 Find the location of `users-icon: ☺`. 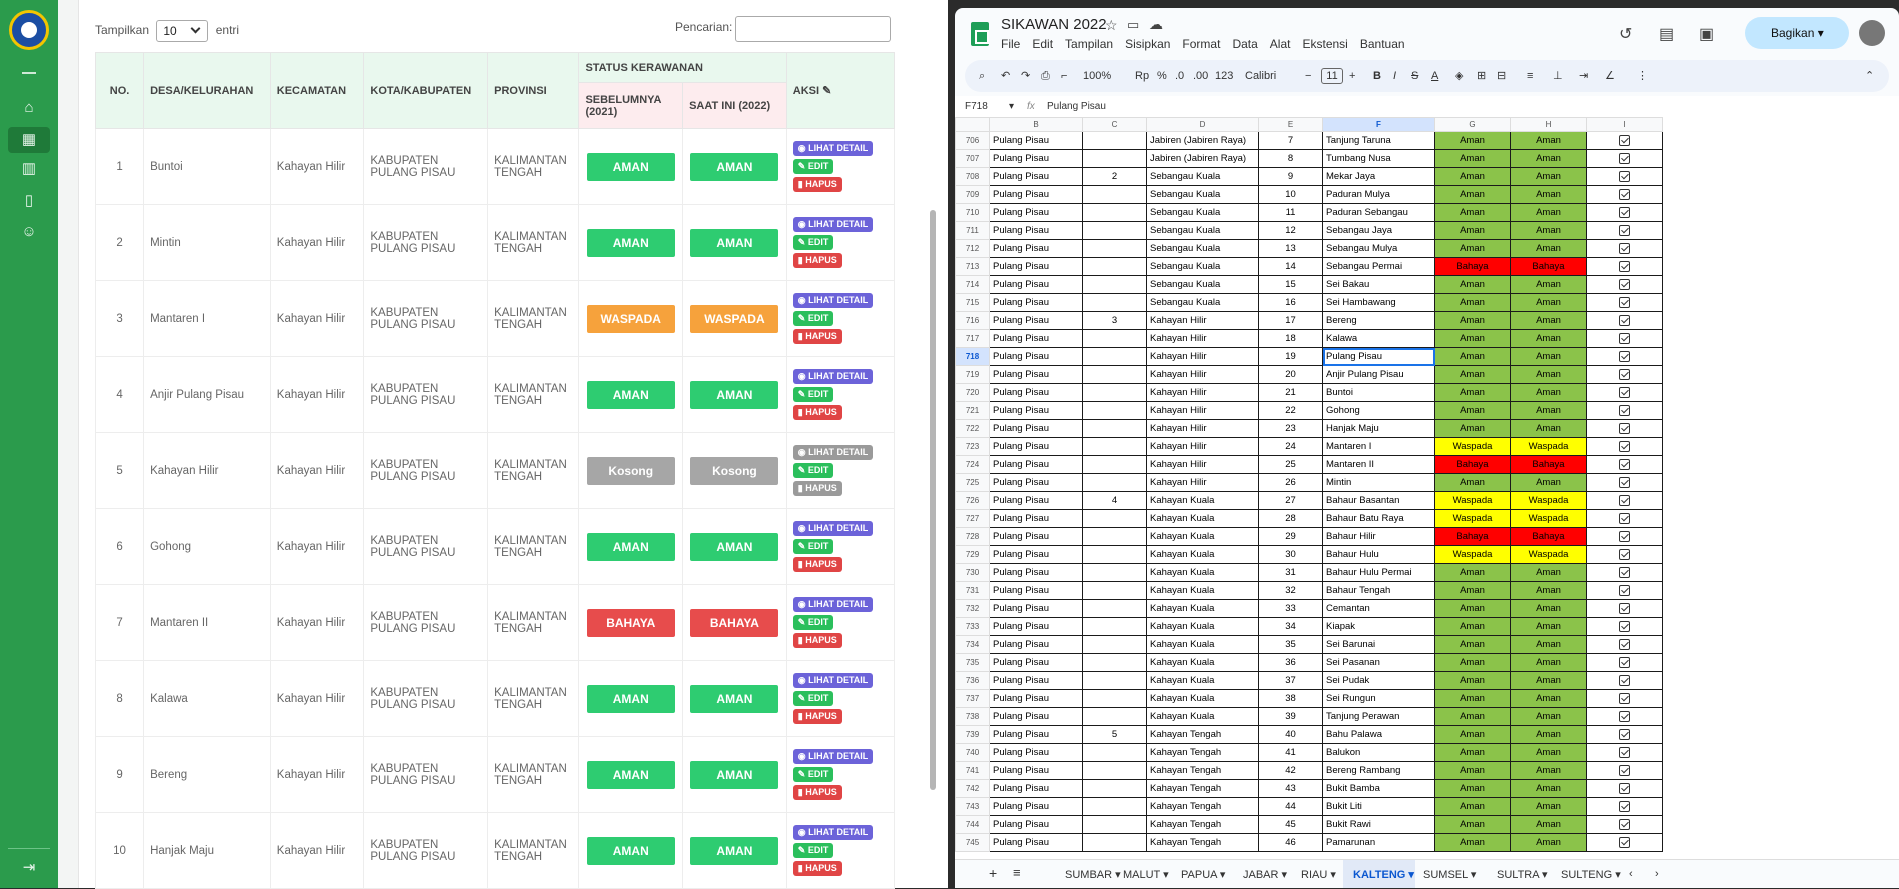

users-icon: ☺ is located at coordinates (29, 232).